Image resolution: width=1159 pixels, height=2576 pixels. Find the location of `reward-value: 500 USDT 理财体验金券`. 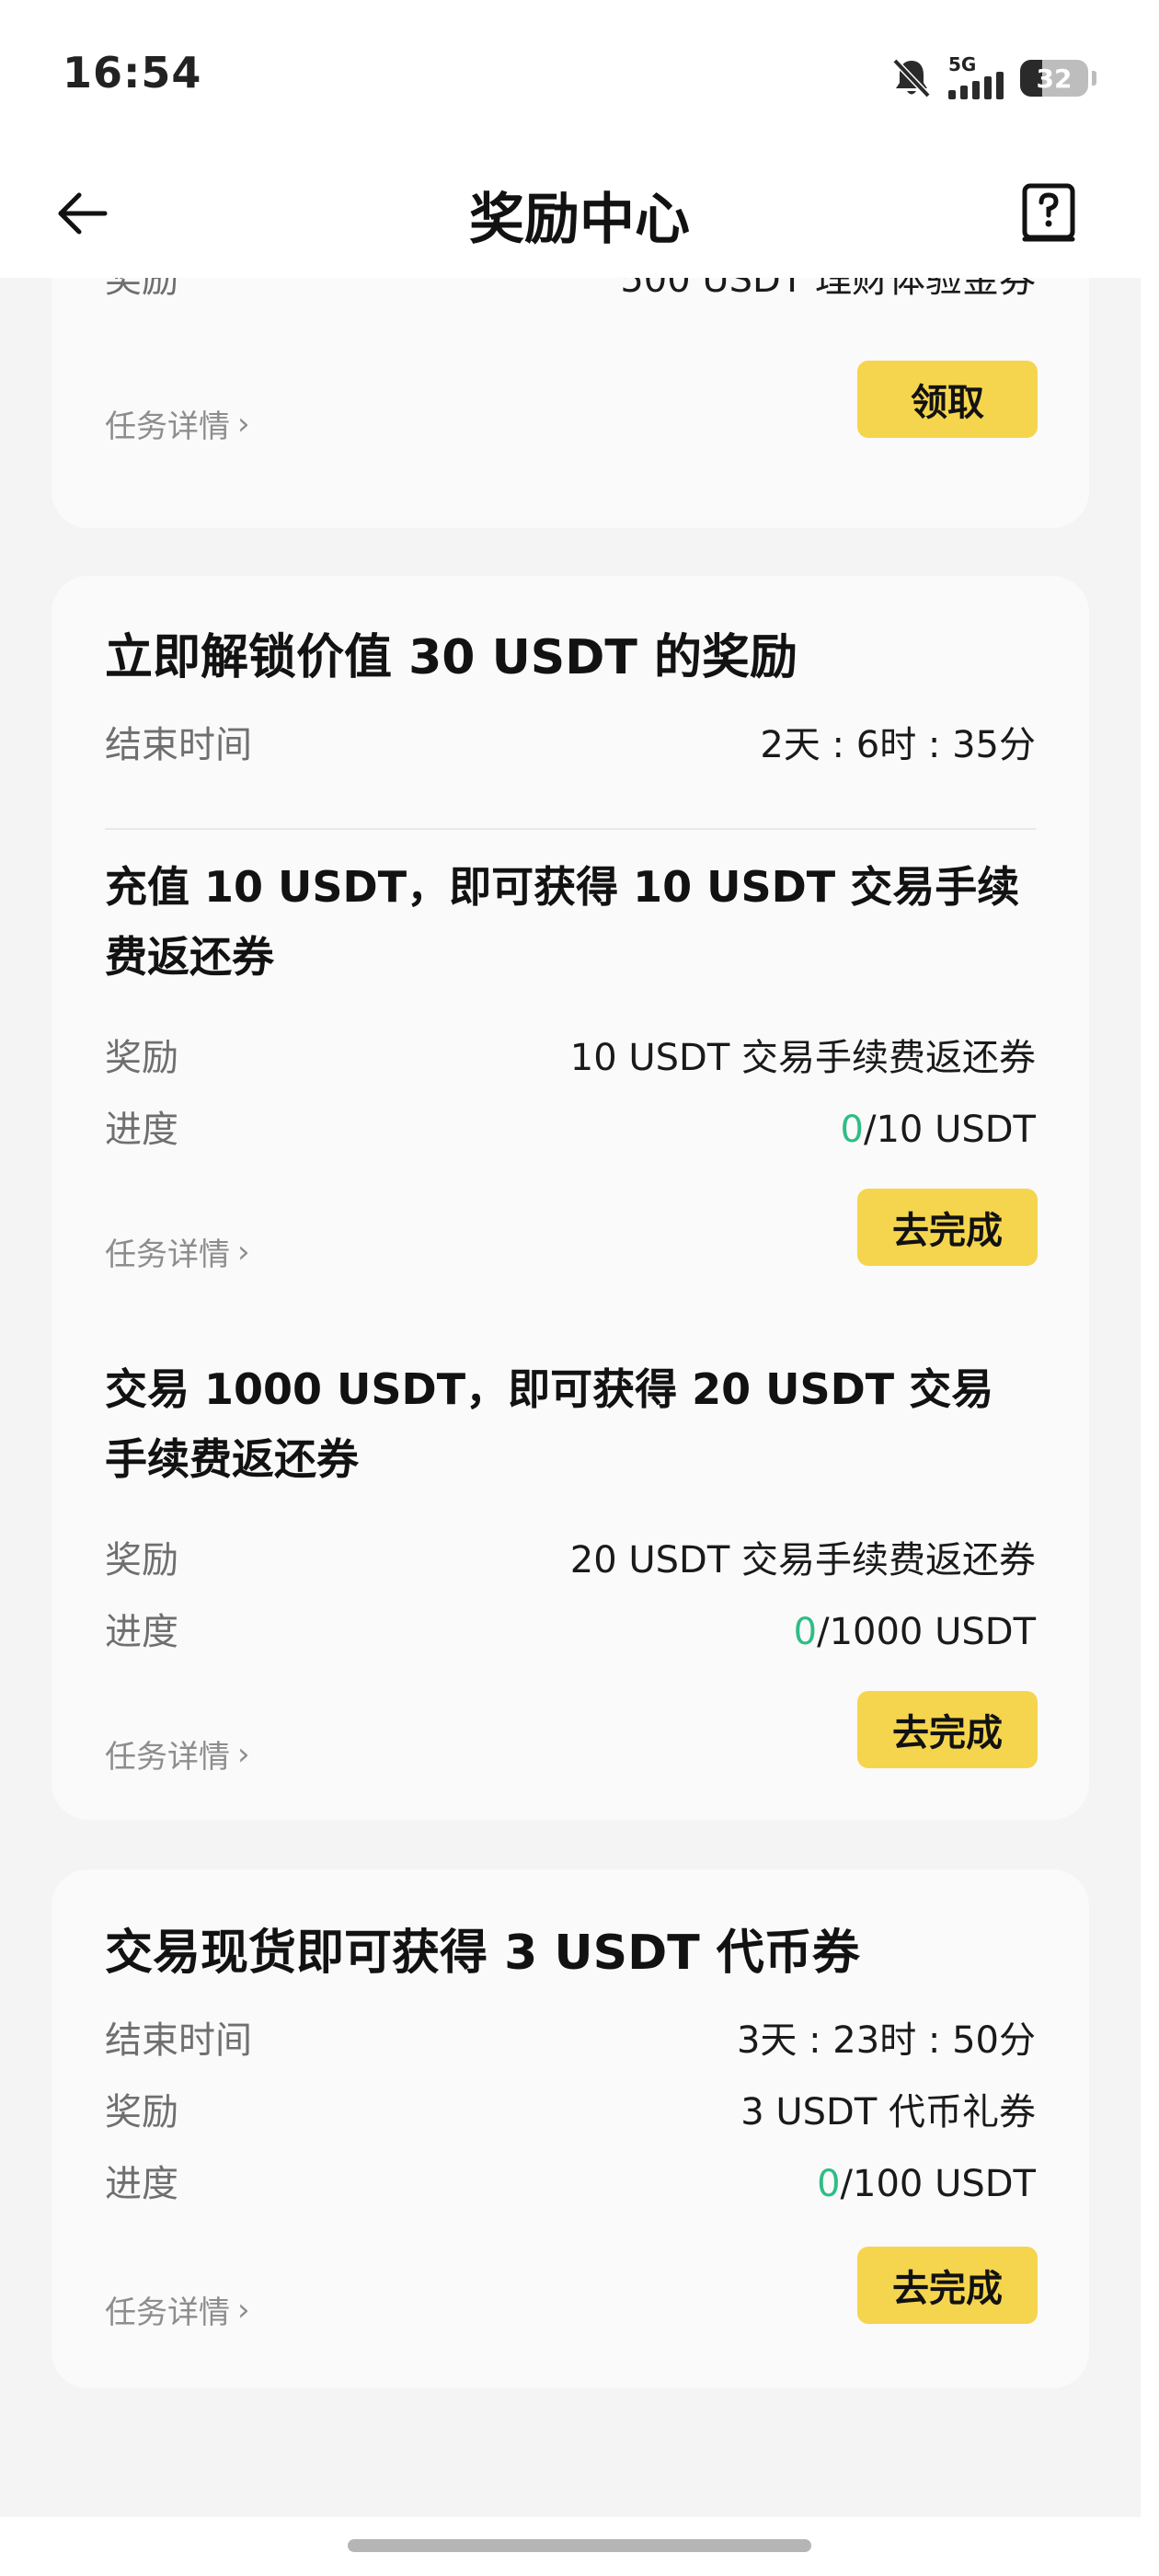

reward-value: 500 USDT 理财体验金券 is located at coordinates (828, 289).